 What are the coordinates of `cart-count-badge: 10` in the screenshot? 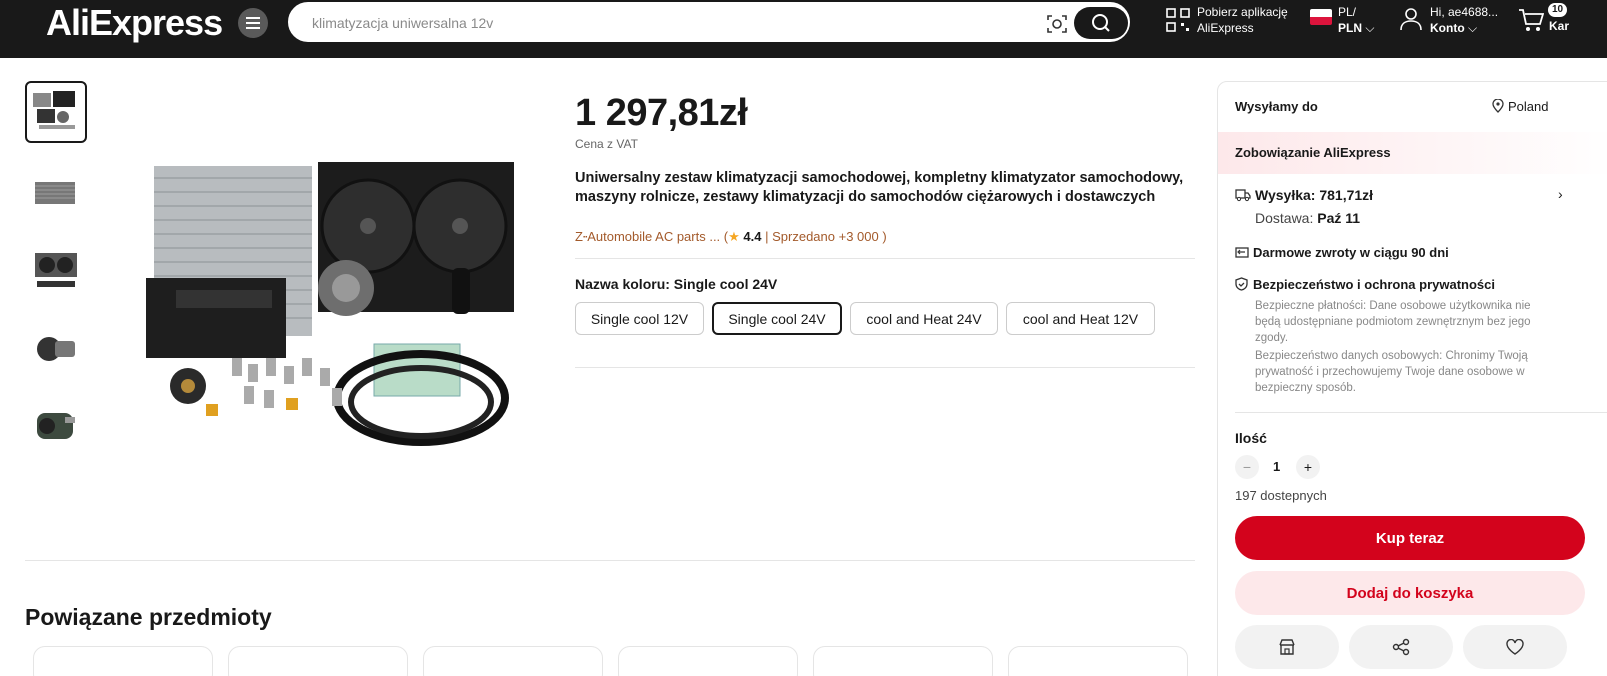 It's located at (1558, 10).